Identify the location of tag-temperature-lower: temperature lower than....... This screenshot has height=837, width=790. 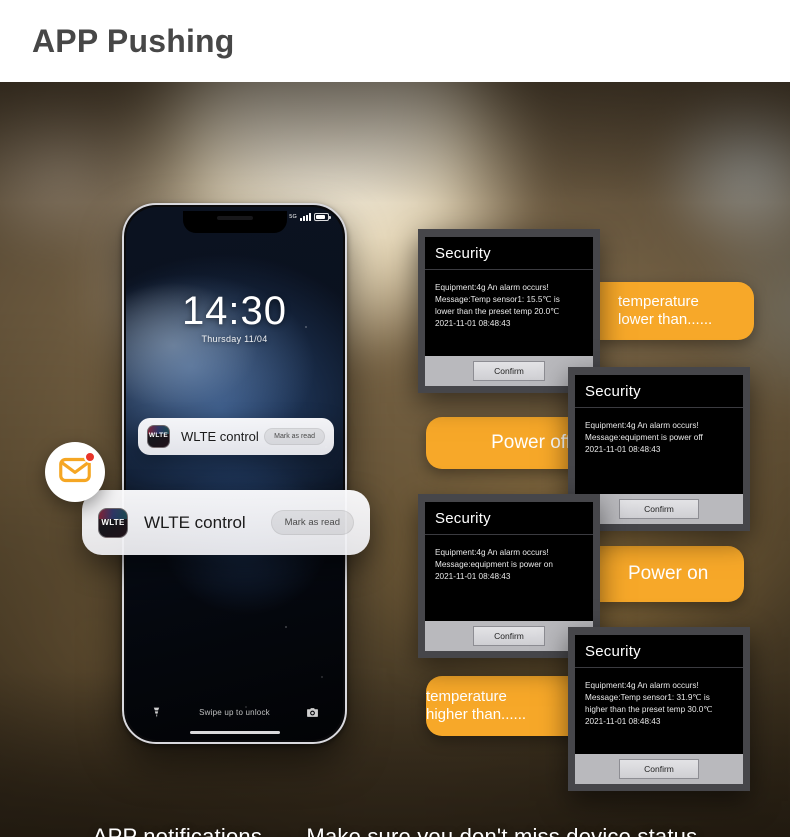
(675, 311).